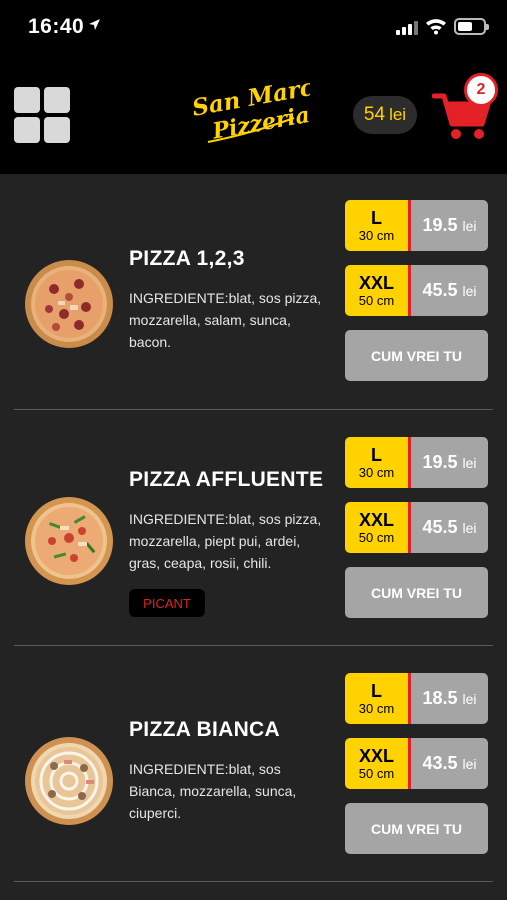 This screenshot has height=900, width=507. I want to click on app-header: San Marco Pizzeria 54 lei 2, so click(253, 115).